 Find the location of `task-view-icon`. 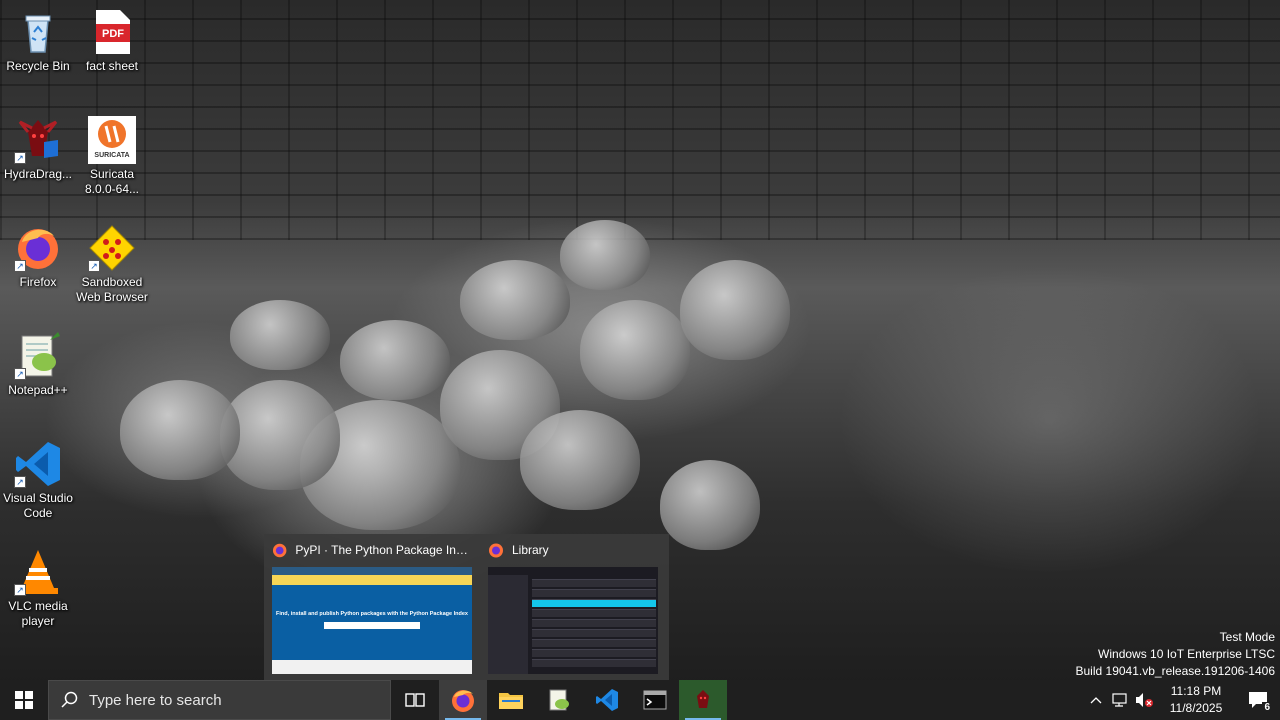

task-view-icon is located at coordinates (415, 700).